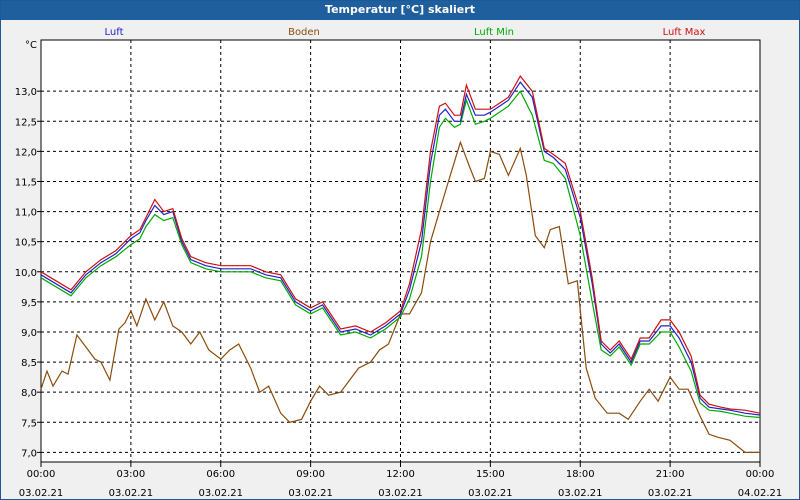 This screenshot has height=500, width=800. What do you see at coordinates (114, 32) in the screenshot?
I see `legend-entry: Luft` at bounding box center [114, 32].